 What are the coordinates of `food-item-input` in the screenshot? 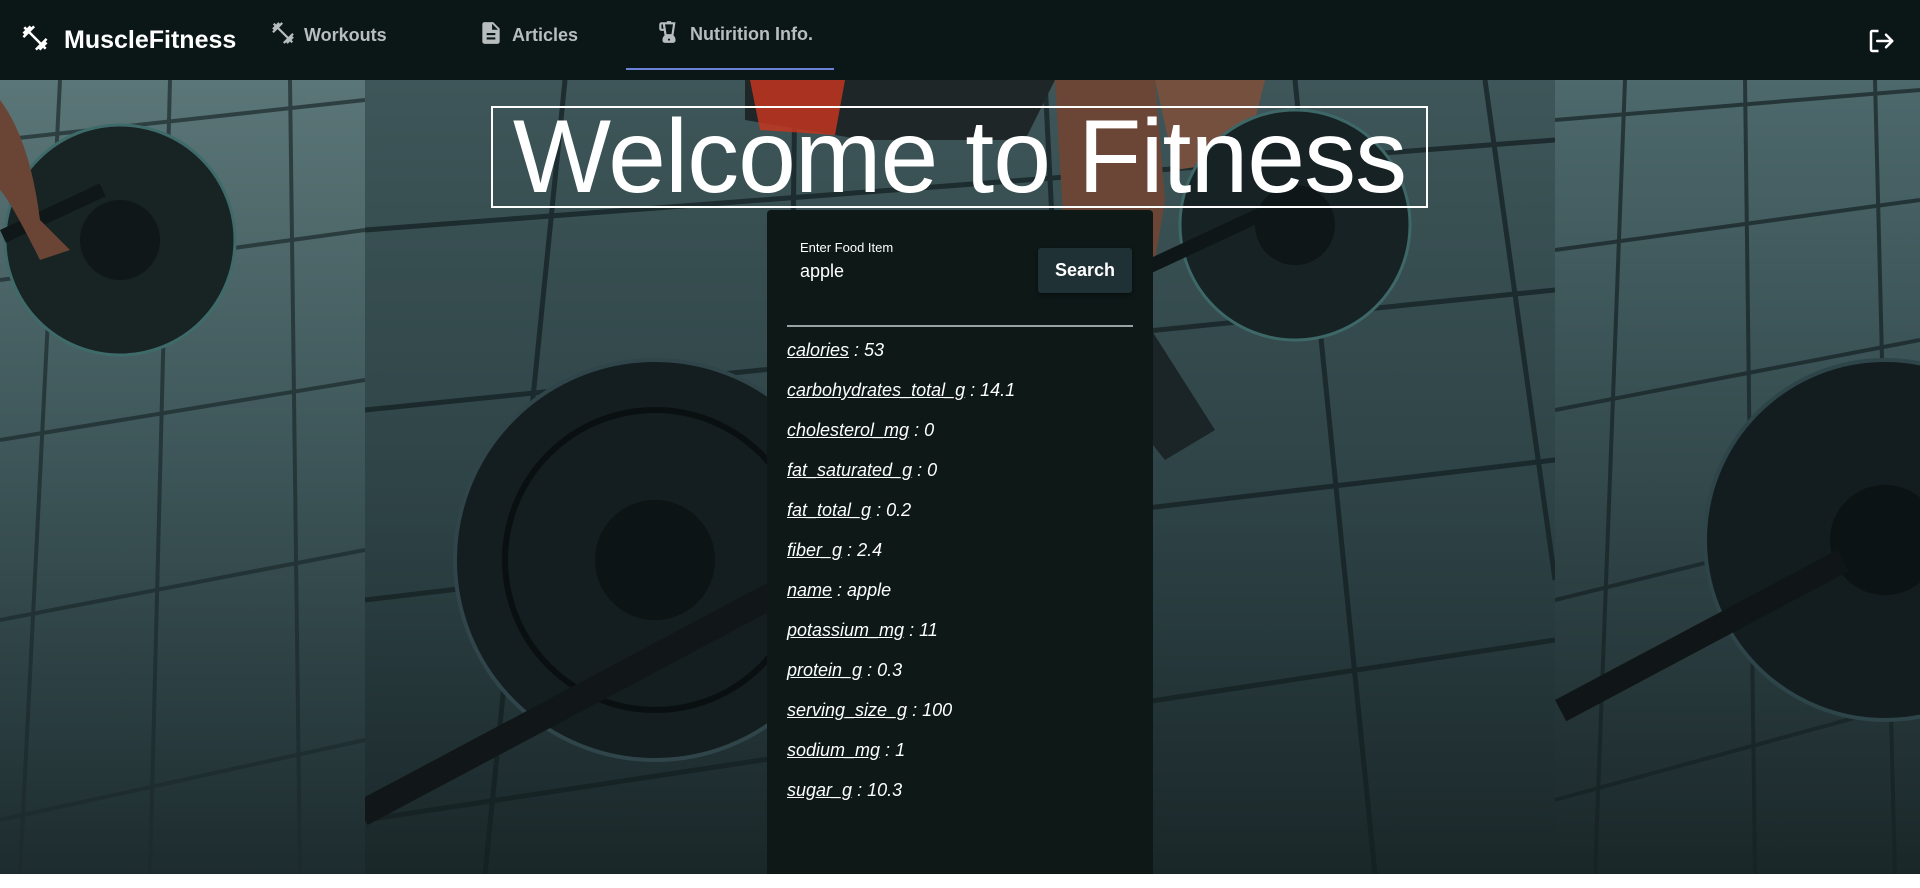 It's located at (907, 271).